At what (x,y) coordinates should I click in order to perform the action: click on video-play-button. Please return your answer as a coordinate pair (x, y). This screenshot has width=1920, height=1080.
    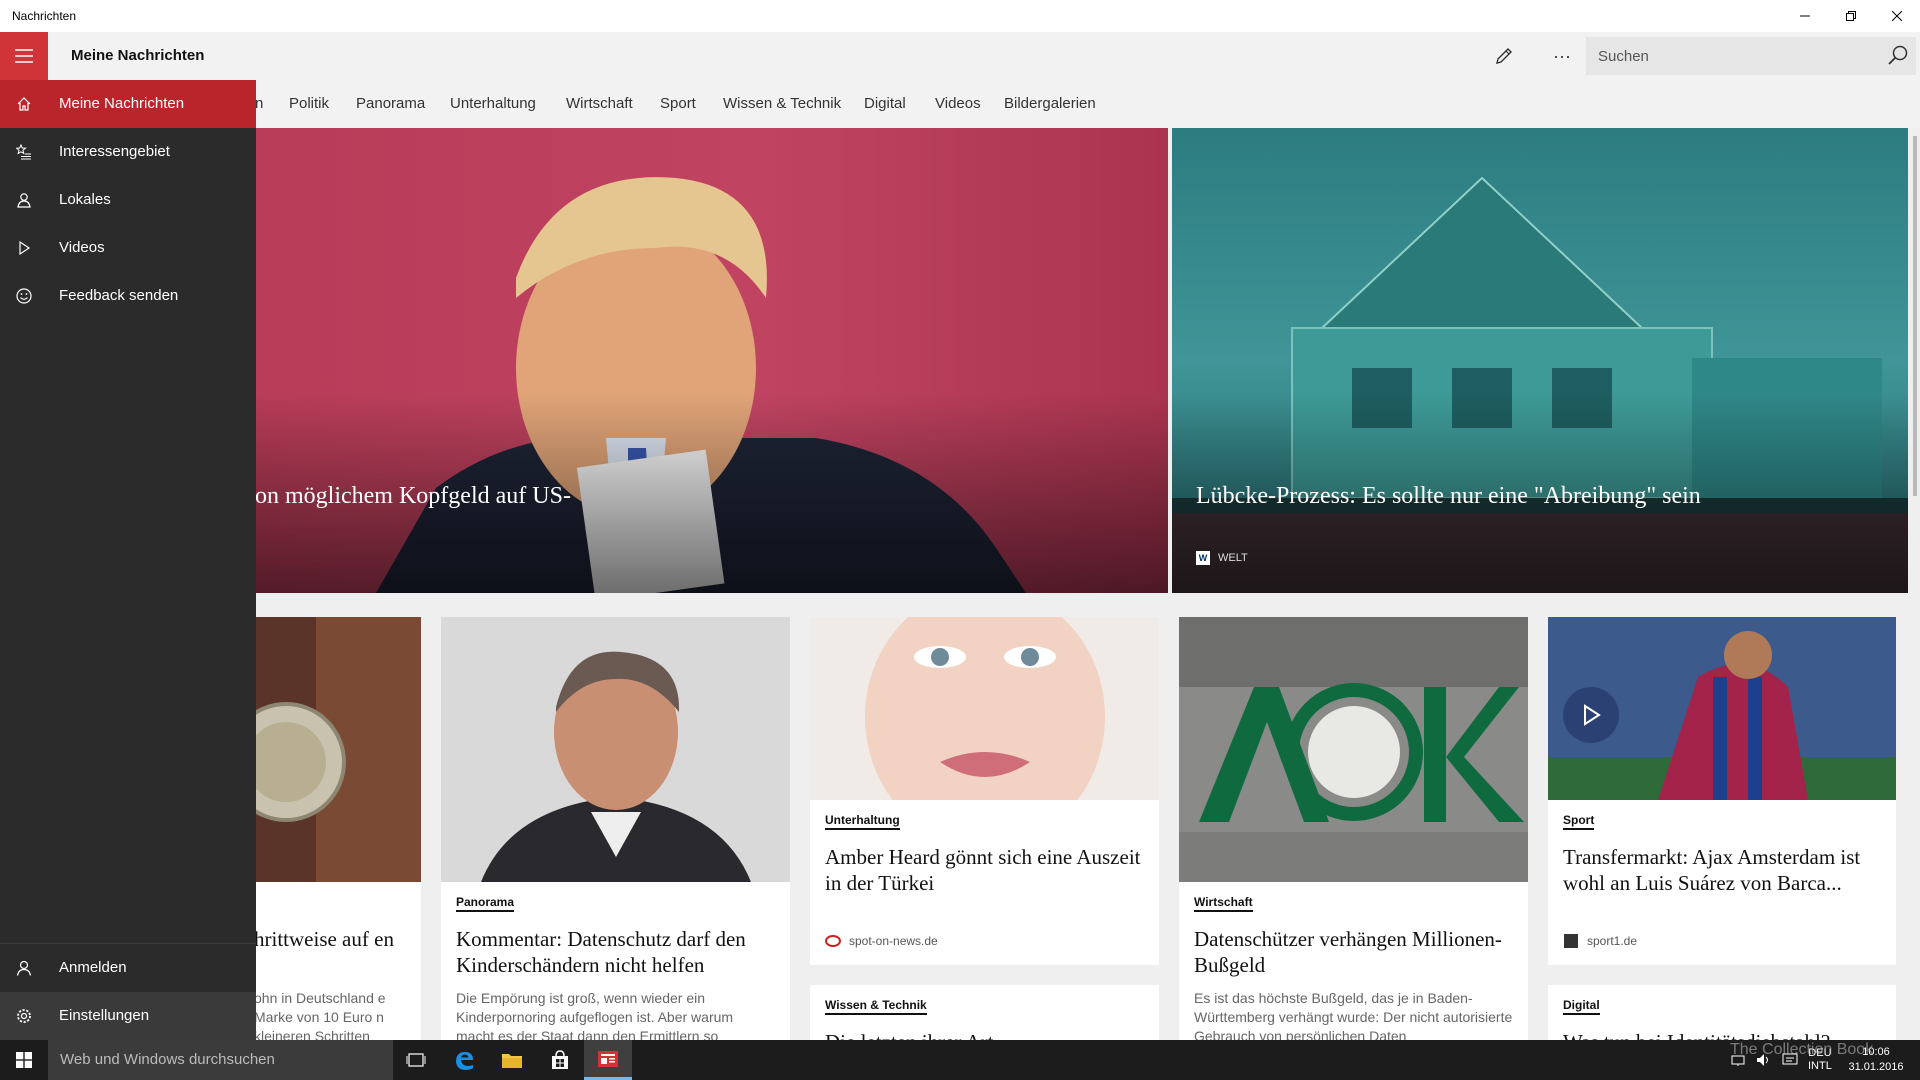
    Looking at the image, I should click on (1591, 715).